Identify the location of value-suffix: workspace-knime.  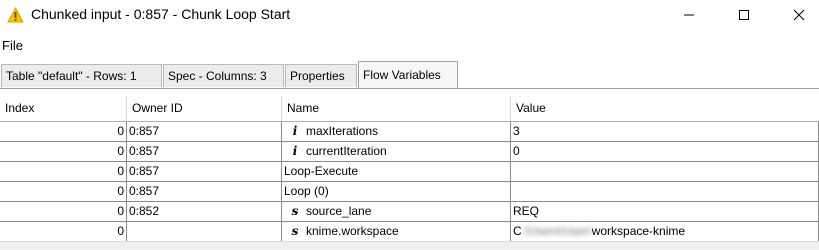
(638, 231).